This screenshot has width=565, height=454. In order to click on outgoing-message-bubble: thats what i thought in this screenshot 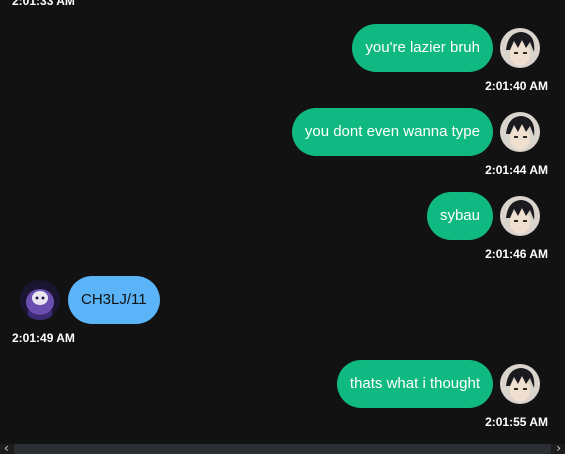, I will do `click(414, 384)`.